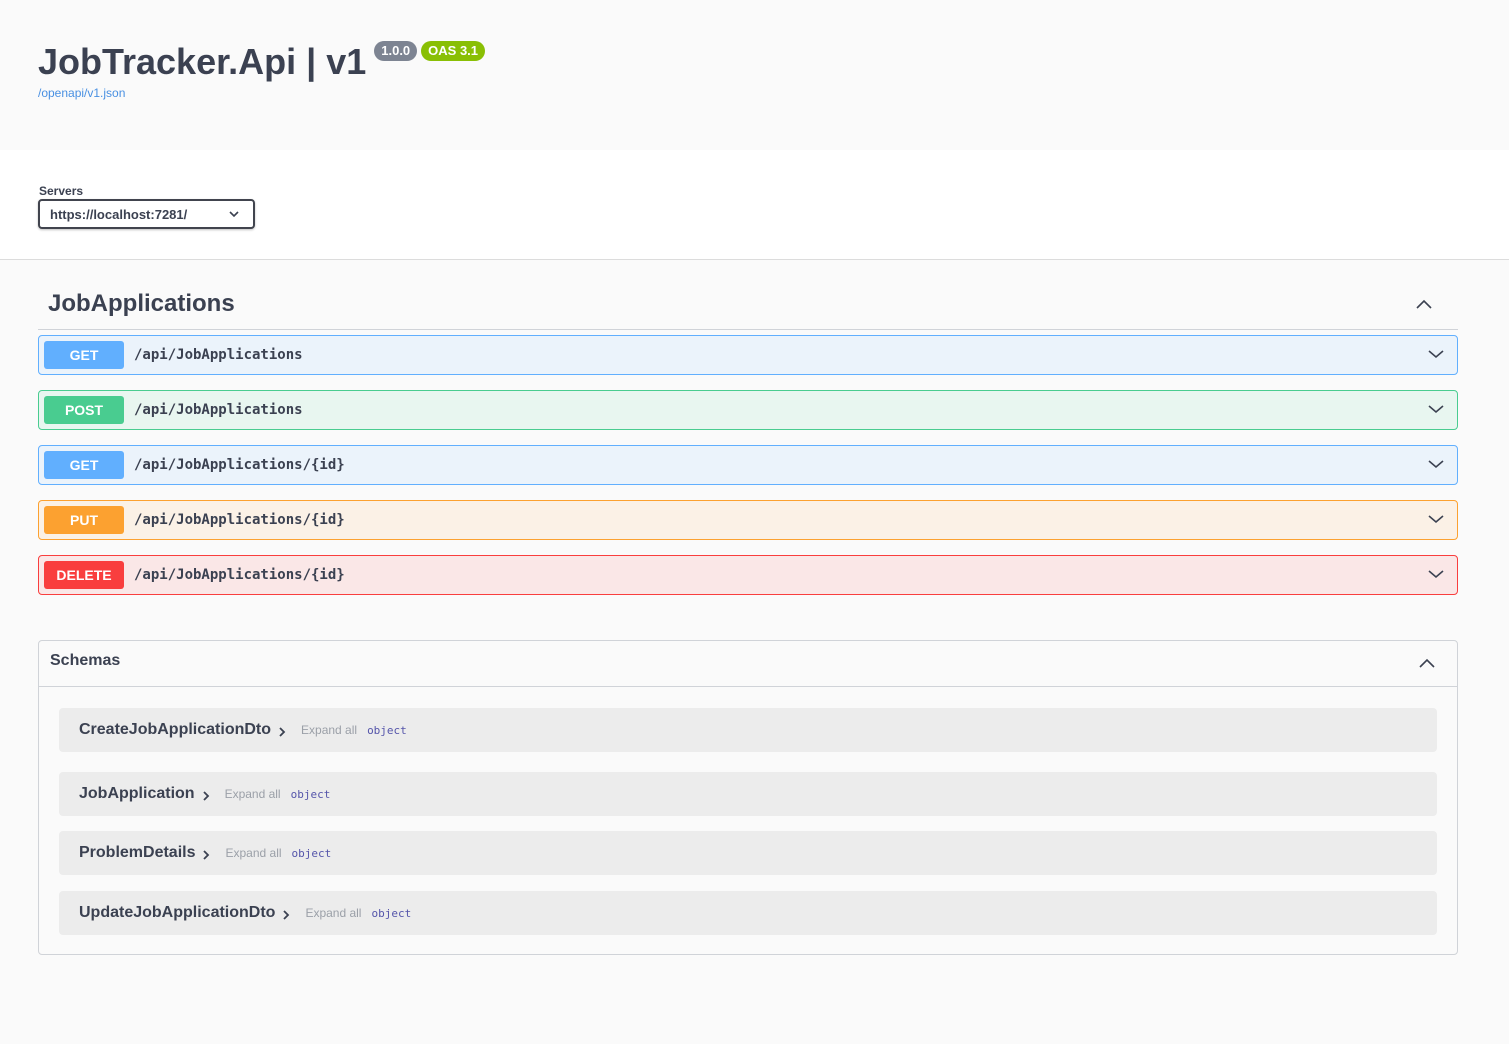 The image size is (1509, 1044). I want to click on tag-title: JobApplications, so click(141, 303).